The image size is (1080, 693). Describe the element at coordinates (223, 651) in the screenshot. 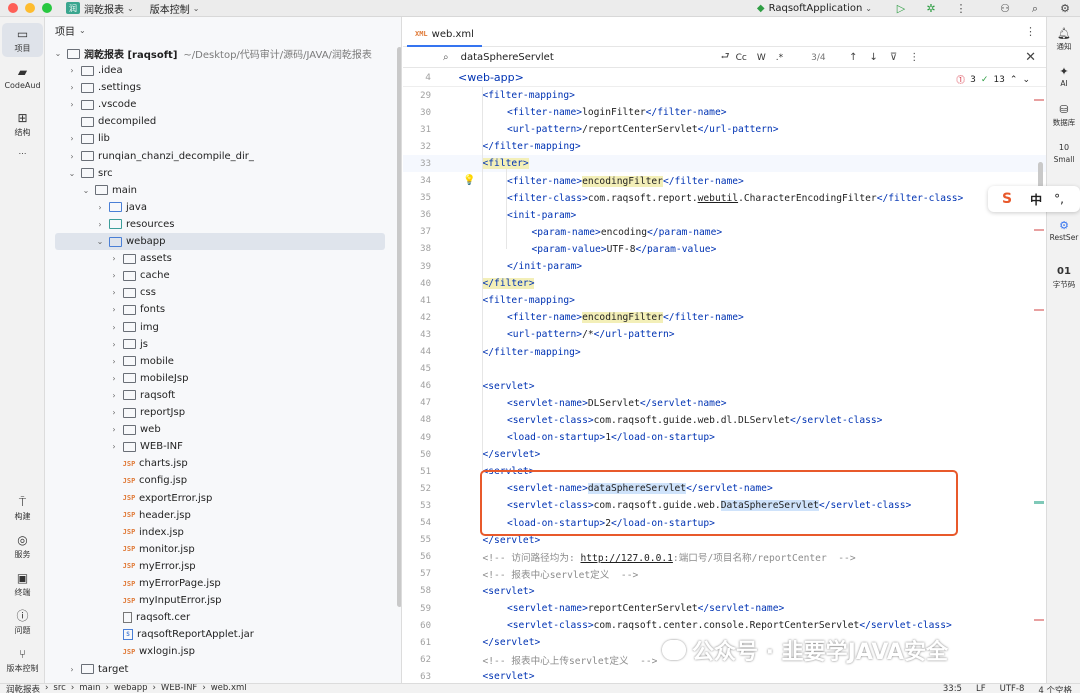

I see `tree-item: JSP wxlogin.jsp` at that location.